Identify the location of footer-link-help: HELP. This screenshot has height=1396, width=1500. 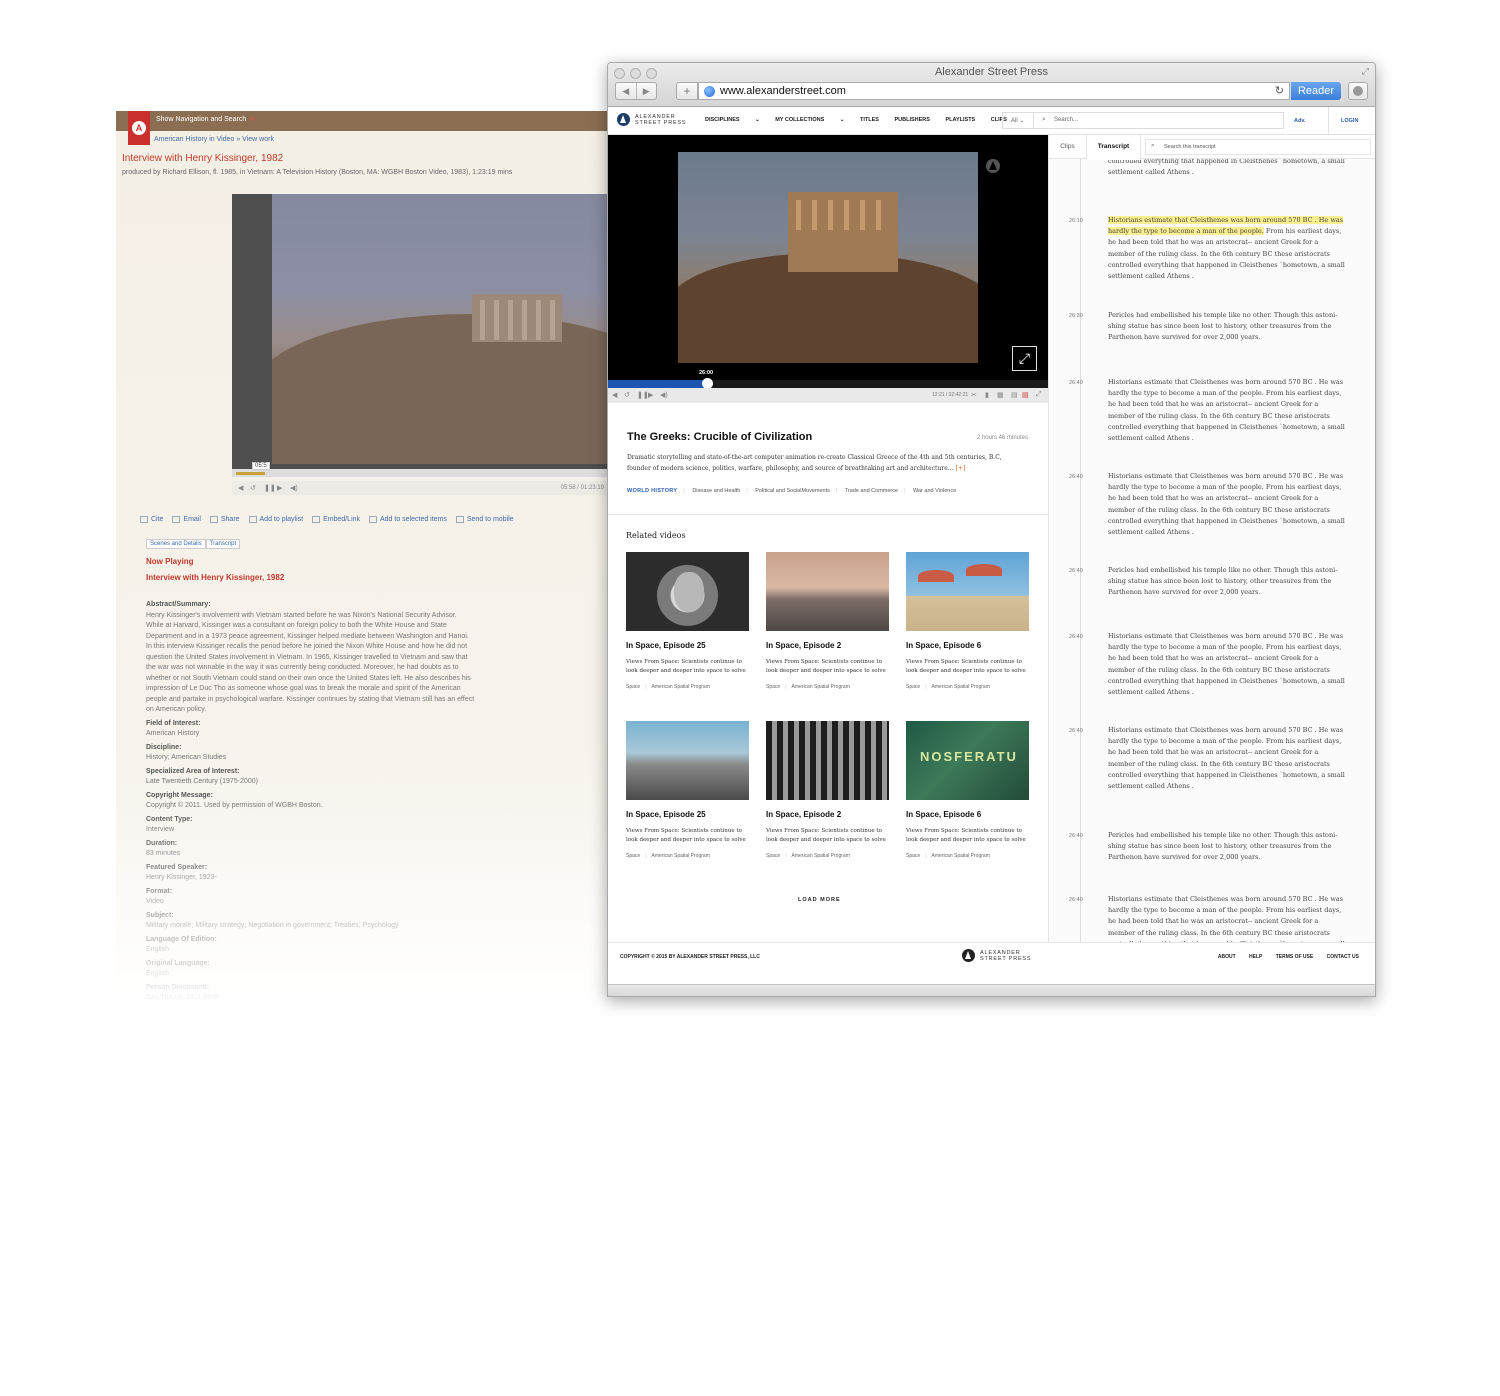
(1255, 957).